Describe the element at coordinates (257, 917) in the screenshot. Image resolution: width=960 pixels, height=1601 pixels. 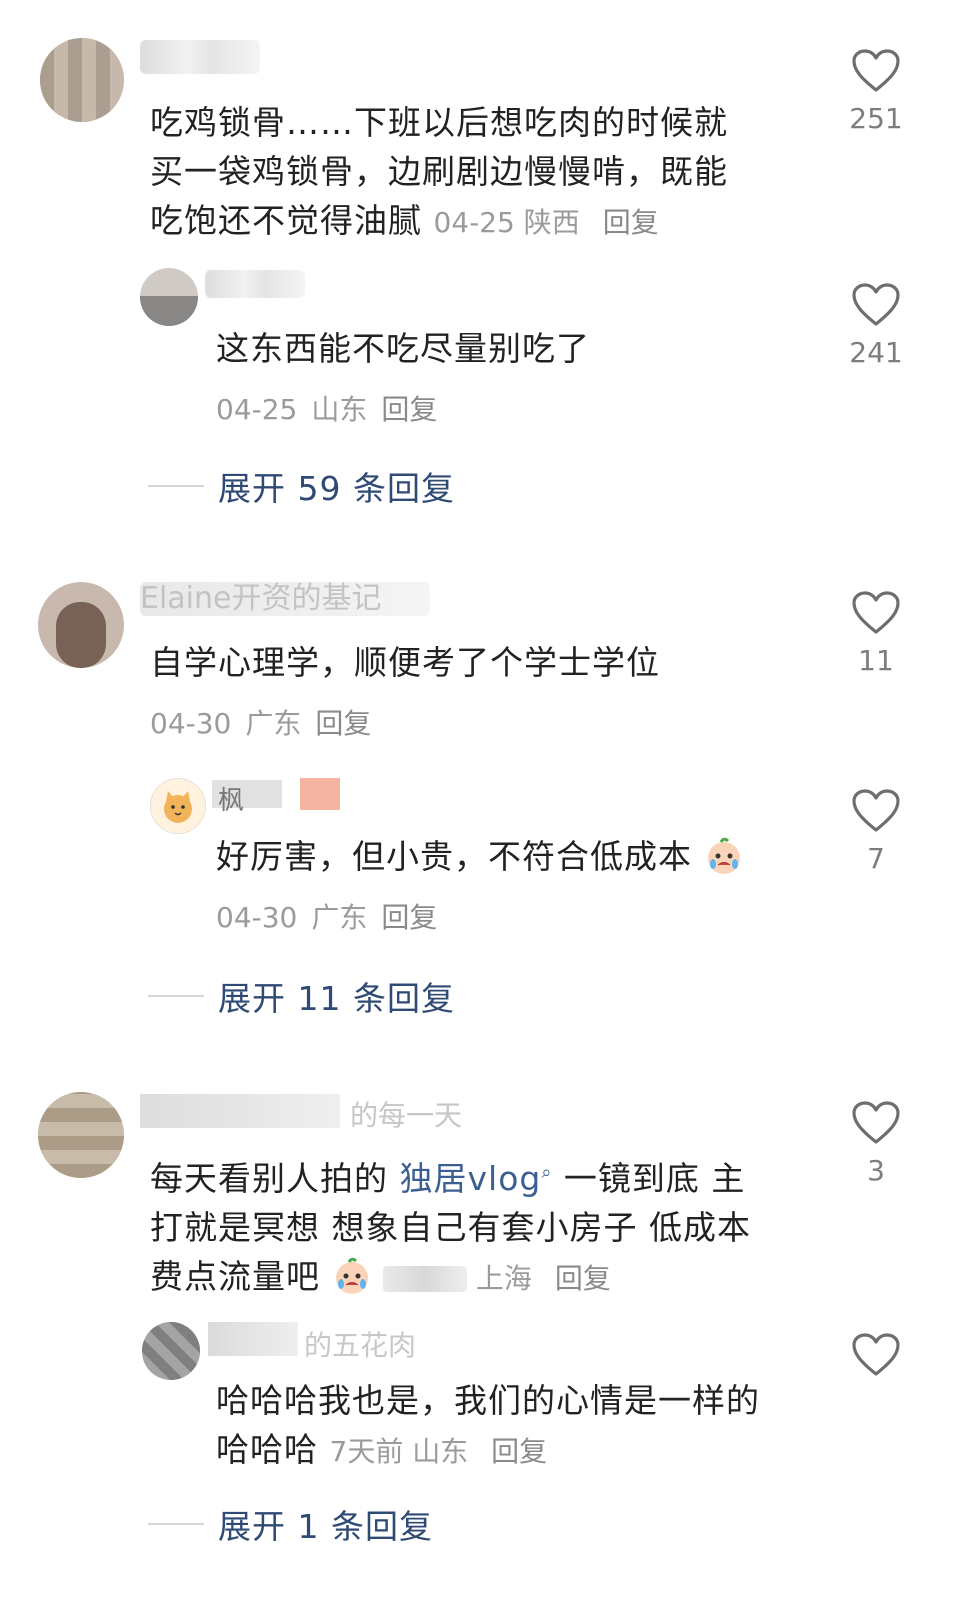
I see `reply-date: 04-30` at that location.